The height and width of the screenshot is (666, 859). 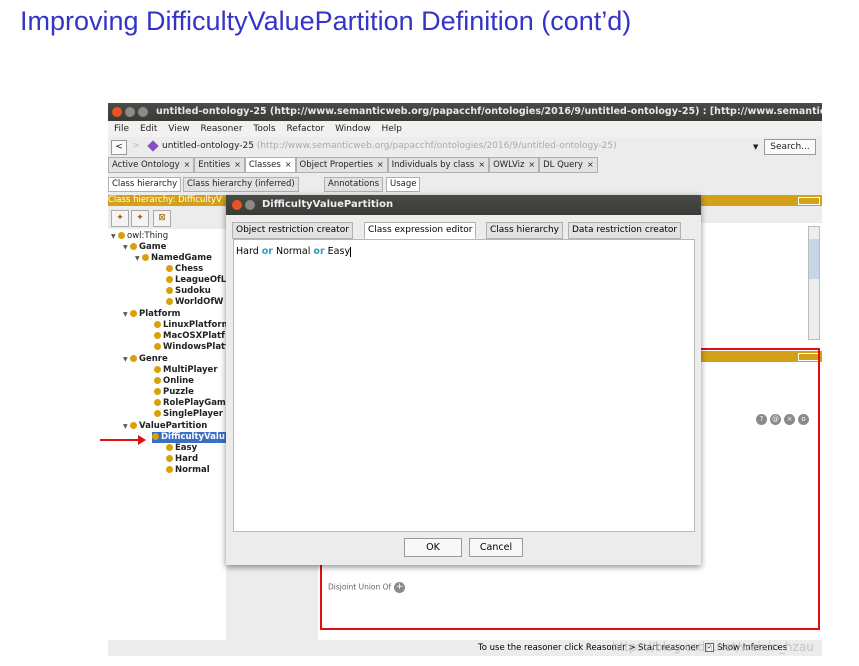 I want to click on tab-data-restriction-creator: Data restriction creator, so click(x=625, y=230).